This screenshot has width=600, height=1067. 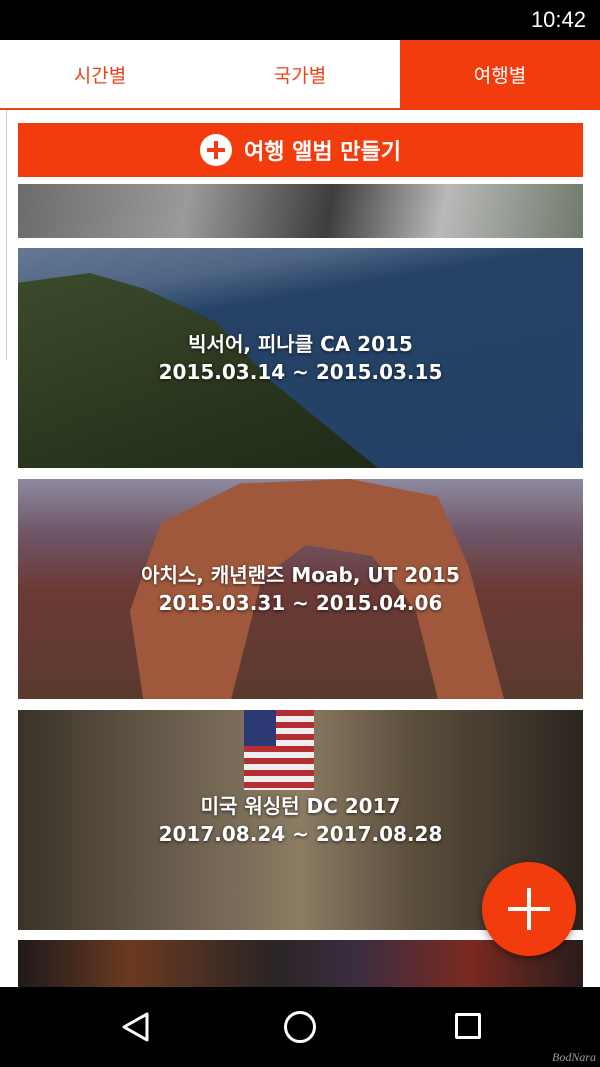 I want to click on tab-by-time: 시간별, so click(x=100, y=75).